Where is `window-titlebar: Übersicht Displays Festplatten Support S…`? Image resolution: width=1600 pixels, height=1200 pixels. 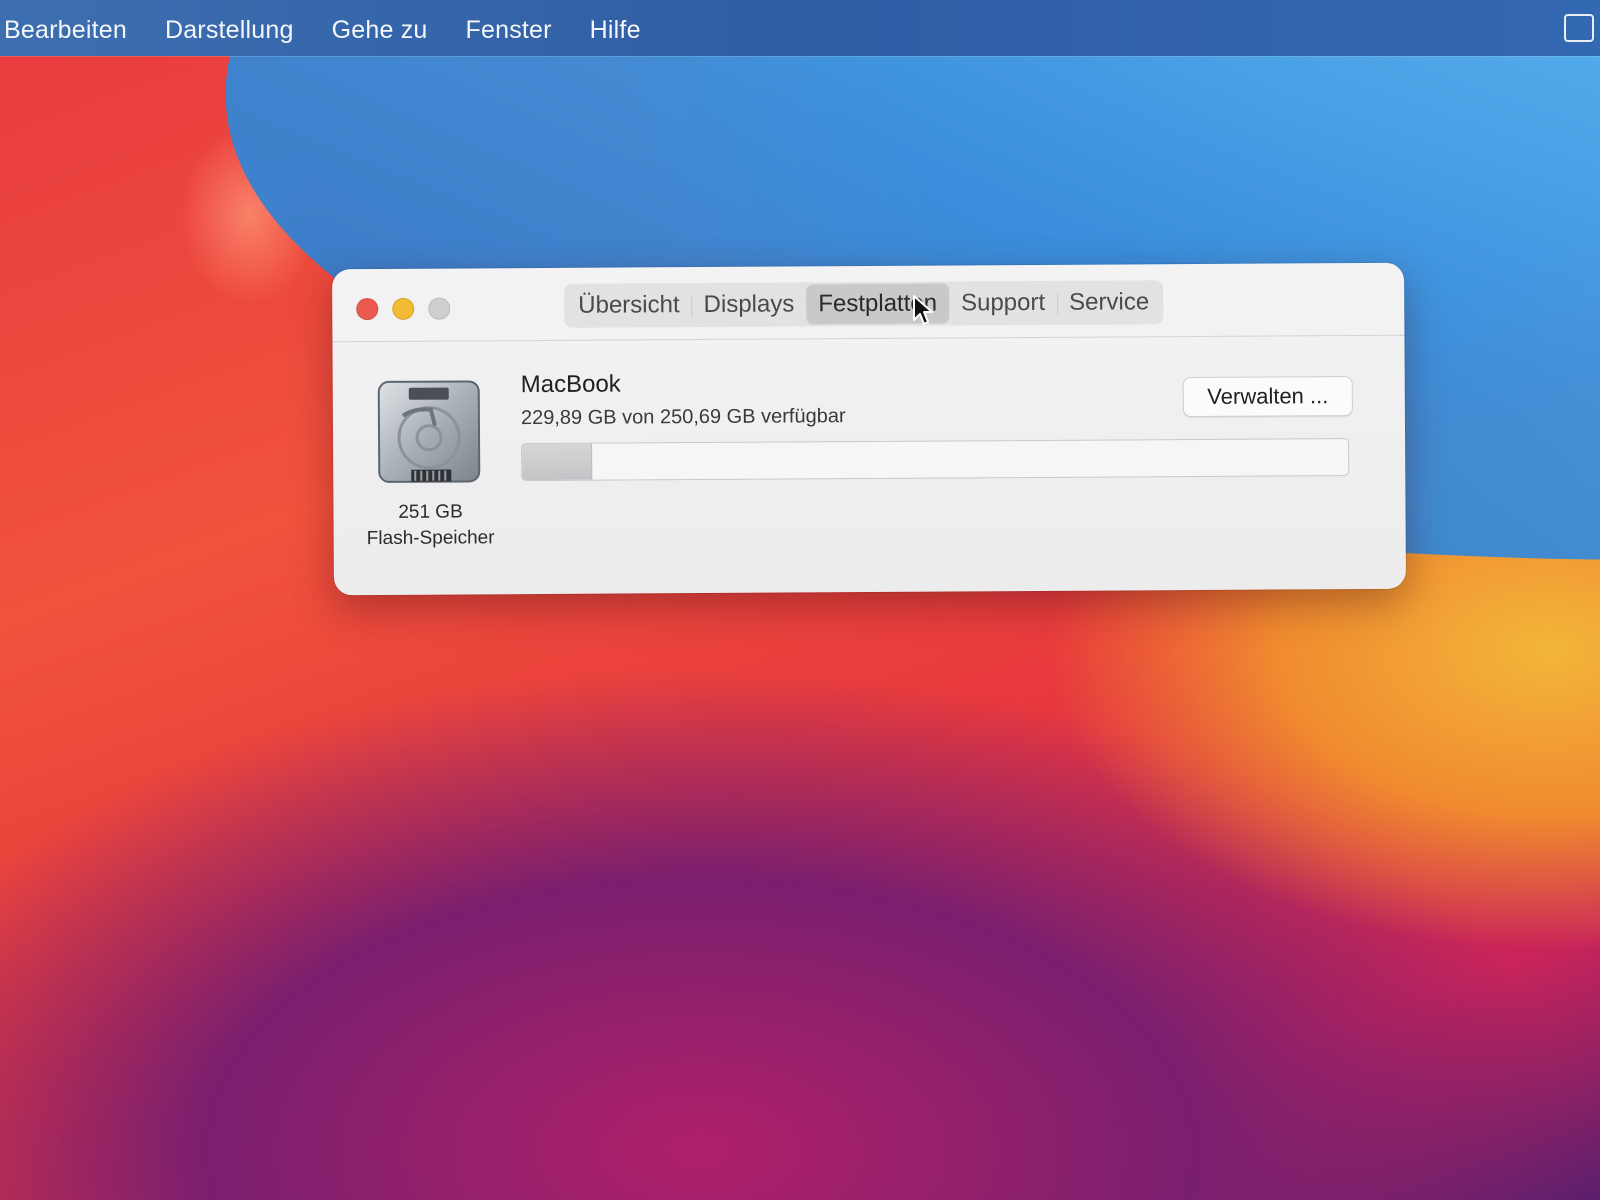
window-titlebar: Übersicht Displays Festplatten Support S… is located at coordinates (868, 302).